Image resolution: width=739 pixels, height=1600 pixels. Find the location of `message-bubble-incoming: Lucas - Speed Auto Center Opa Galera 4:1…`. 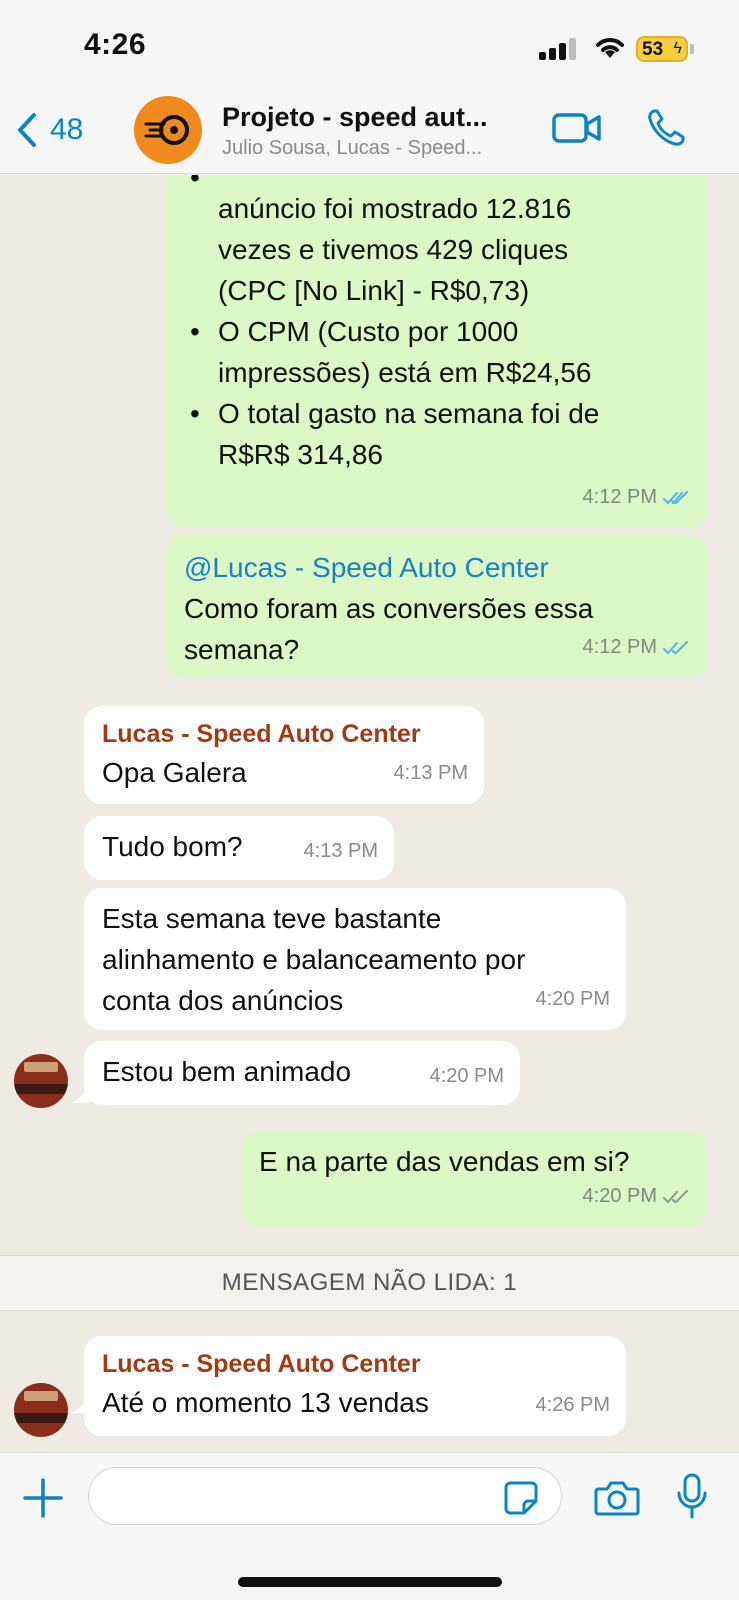

message-bubble-incoming: Lucas - Speed Auto Center Opa Galera 4:1… is located at coordinates (284, 755).